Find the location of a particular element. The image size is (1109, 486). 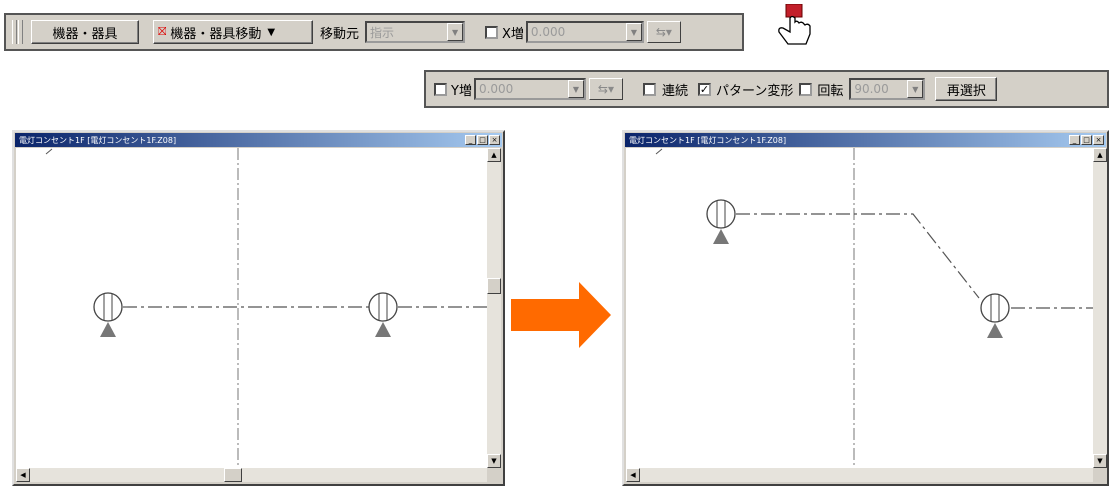

y-increment-label: Y増 is located at coordinates (461, 91).